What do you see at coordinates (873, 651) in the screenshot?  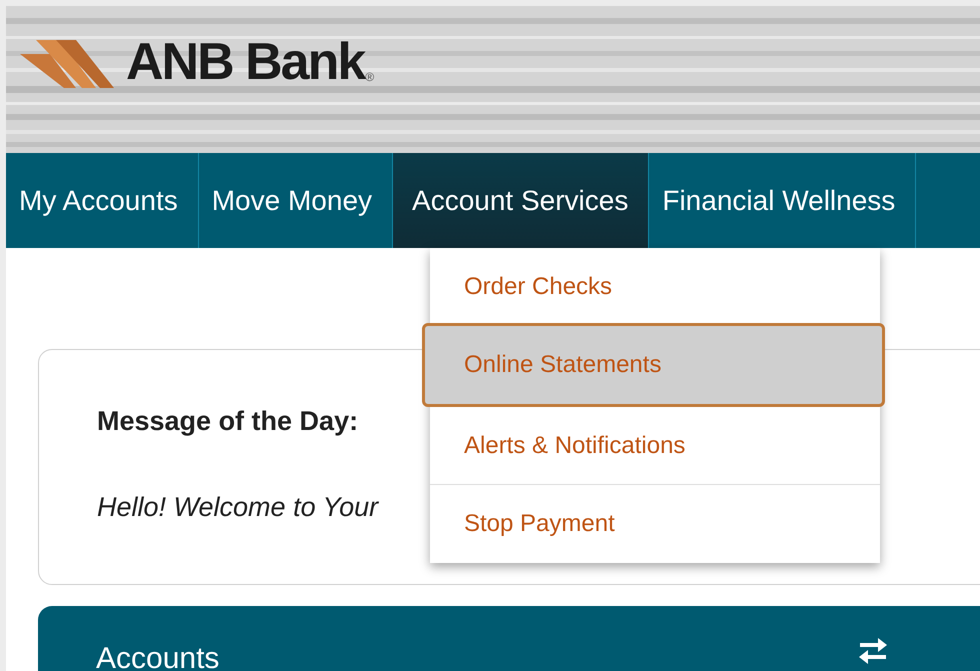 I see `transfer-icon` at bounding box center [873, 651].